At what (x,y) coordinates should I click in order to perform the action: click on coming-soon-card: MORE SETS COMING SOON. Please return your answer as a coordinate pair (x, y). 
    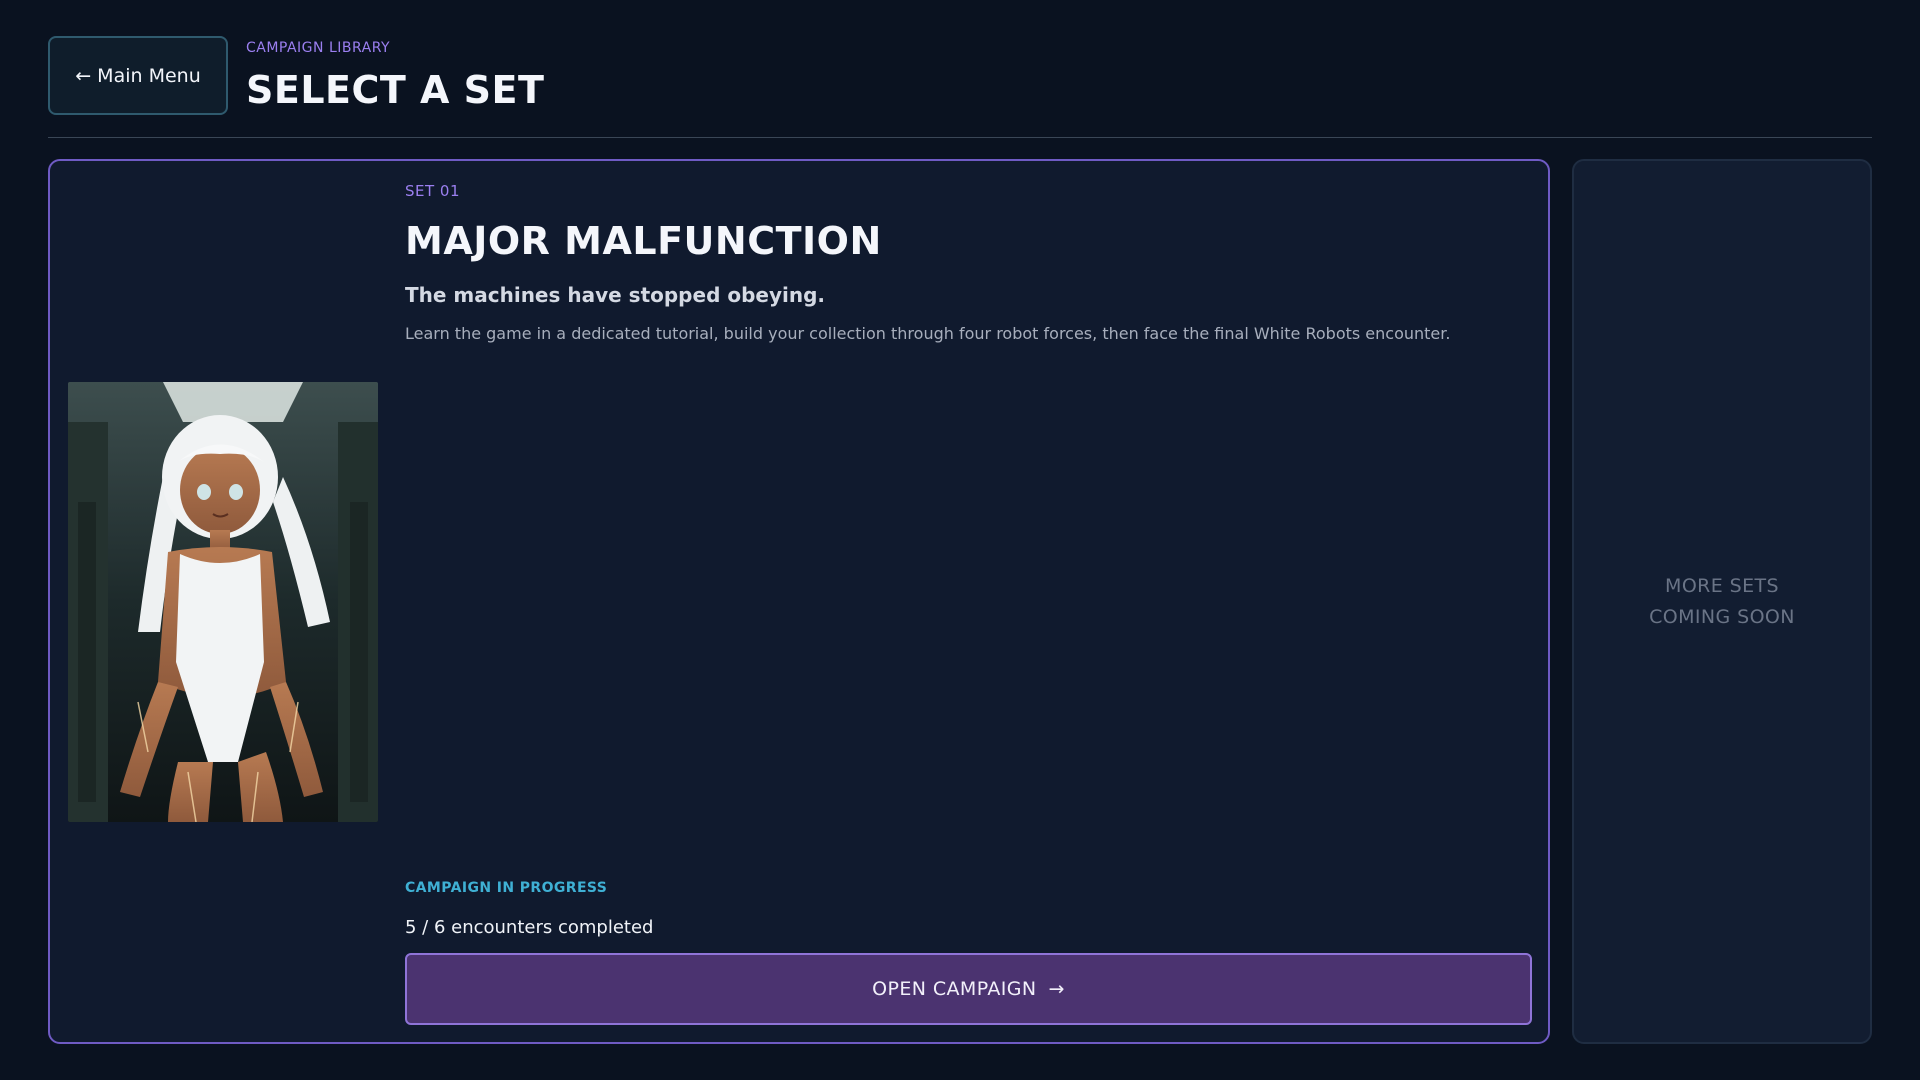
    Looking at the image, I should click on (1722, 601).